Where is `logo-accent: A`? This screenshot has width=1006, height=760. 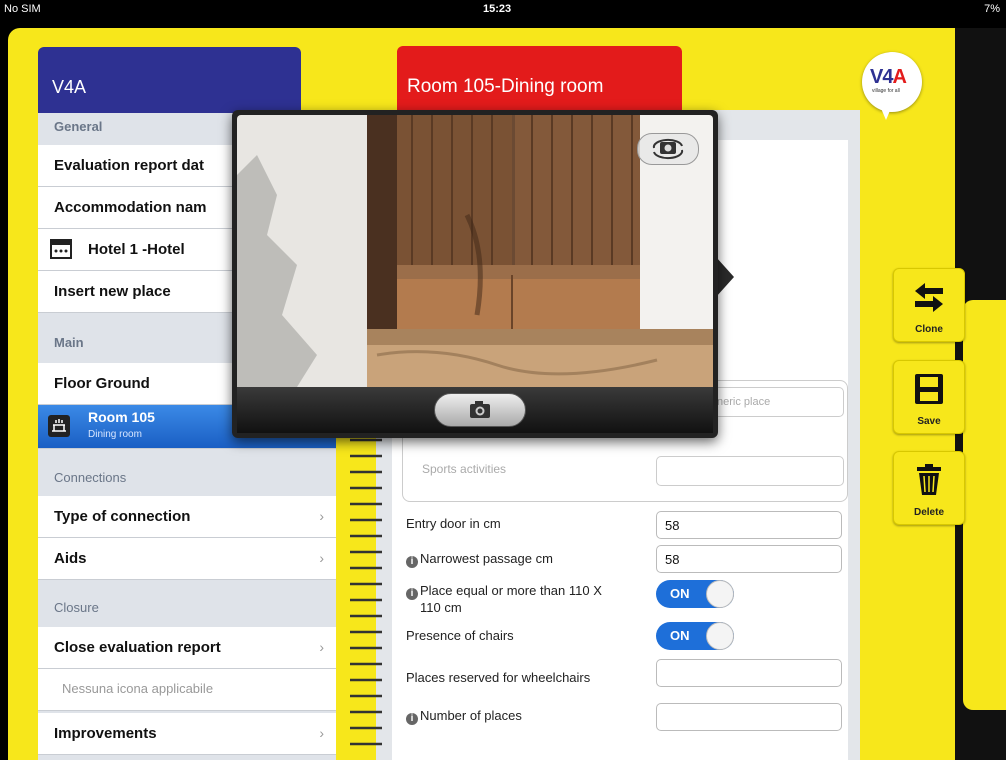
logo-accent: A is located at coordinates (899, 77).